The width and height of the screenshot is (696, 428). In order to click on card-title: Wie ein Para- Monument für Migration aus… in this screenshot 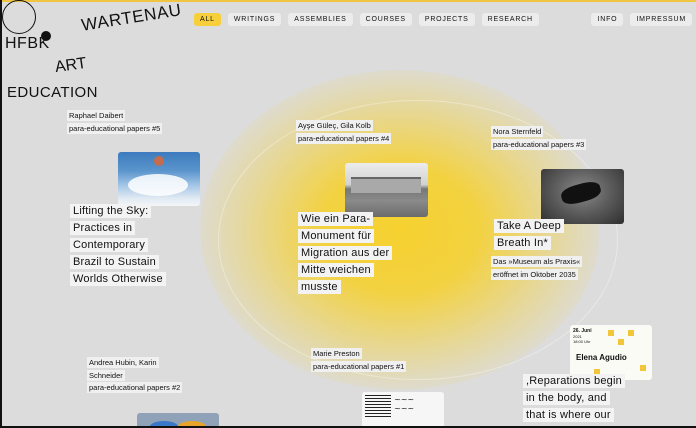, I will do `click(345, 253)`.